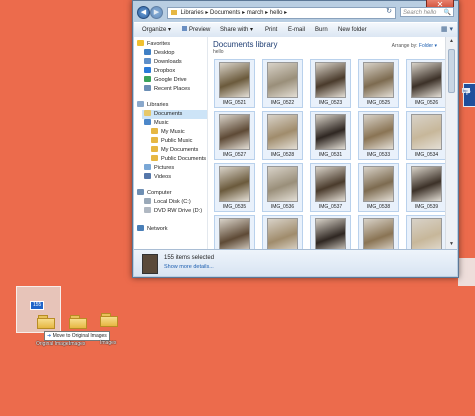  What do you see at coordinates (218, 52) in the screenshot?
I see `library-subtitle: hello` at bounding box center [218, 52].